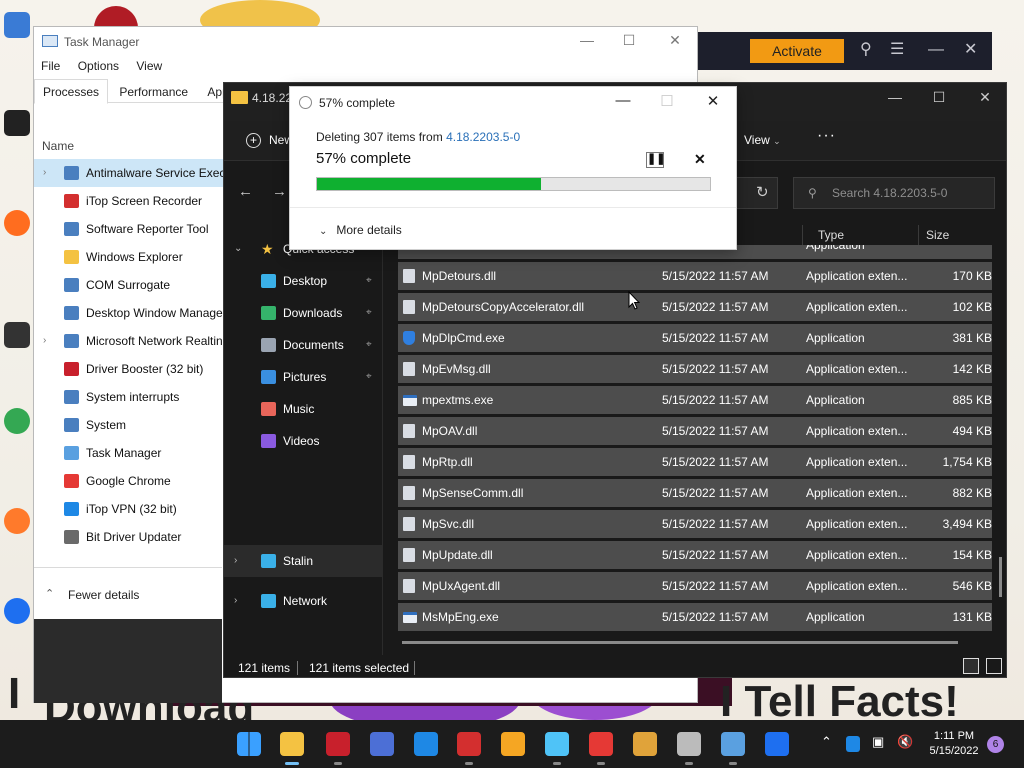  What do you see at coordinates (513, 744) in the screenshot?
I see `brave-icon` at bounding box center [513, 744].